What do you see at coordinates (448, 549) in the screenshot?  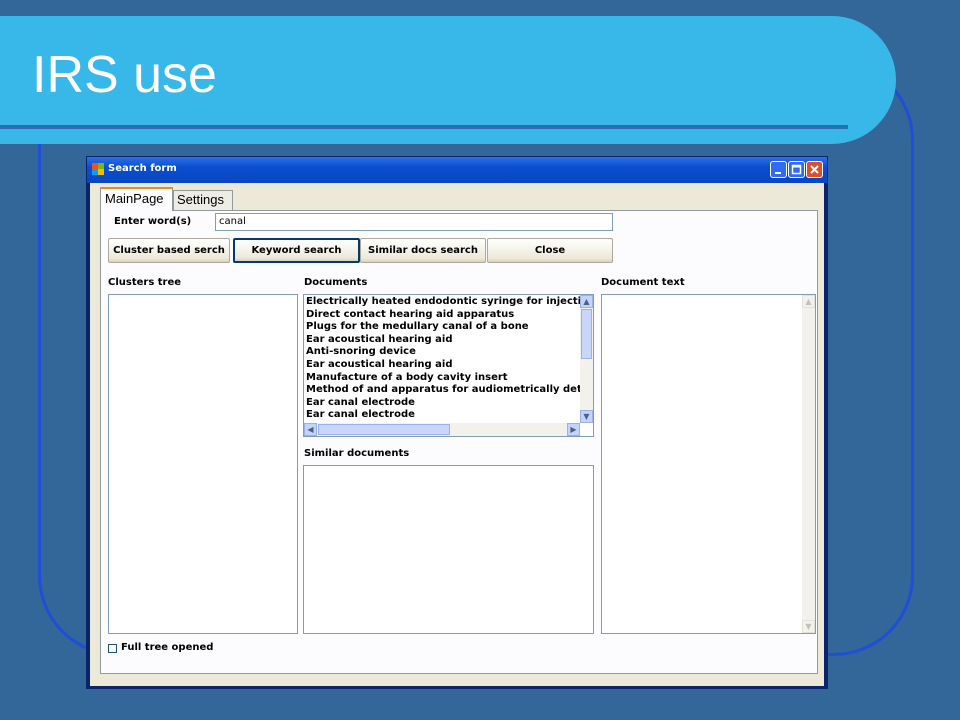 I see `similar-documents-list` at bounding box center [448, 549].